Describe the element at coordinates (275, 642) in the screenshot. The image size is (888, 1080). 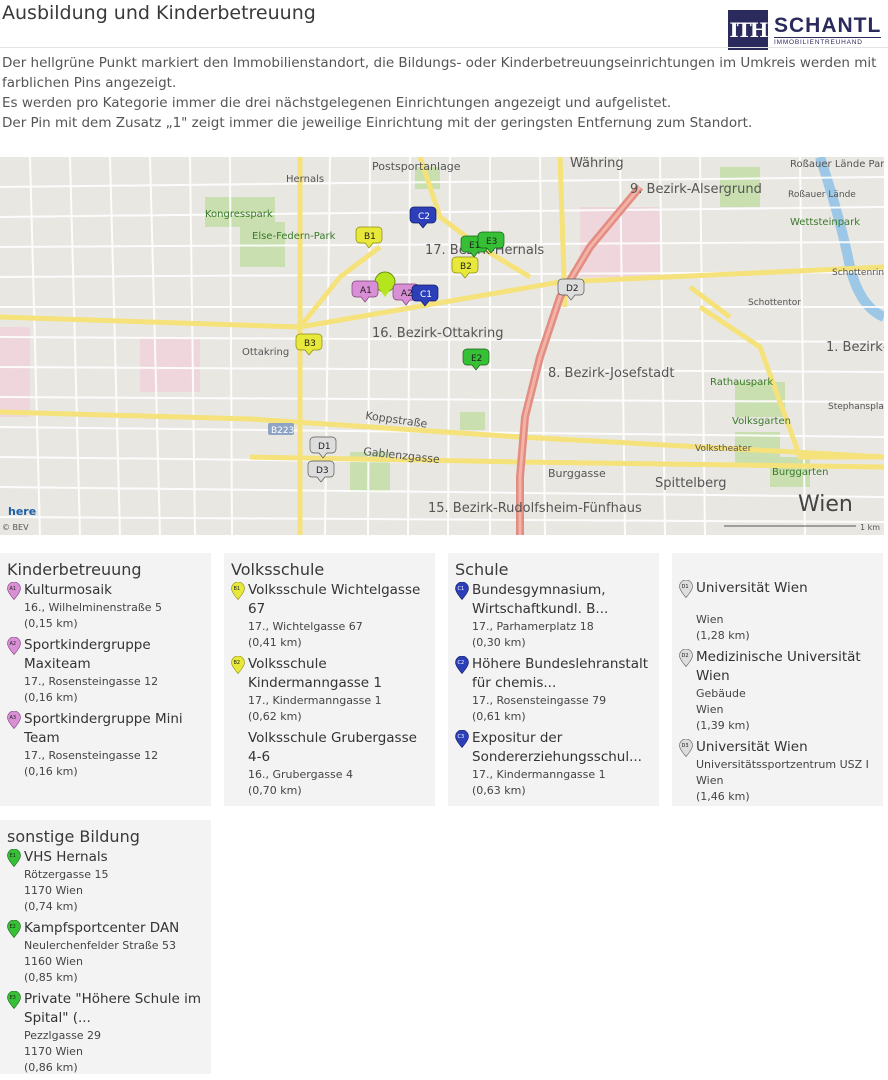
I see `item-distance: (0,41 km)` at that location.